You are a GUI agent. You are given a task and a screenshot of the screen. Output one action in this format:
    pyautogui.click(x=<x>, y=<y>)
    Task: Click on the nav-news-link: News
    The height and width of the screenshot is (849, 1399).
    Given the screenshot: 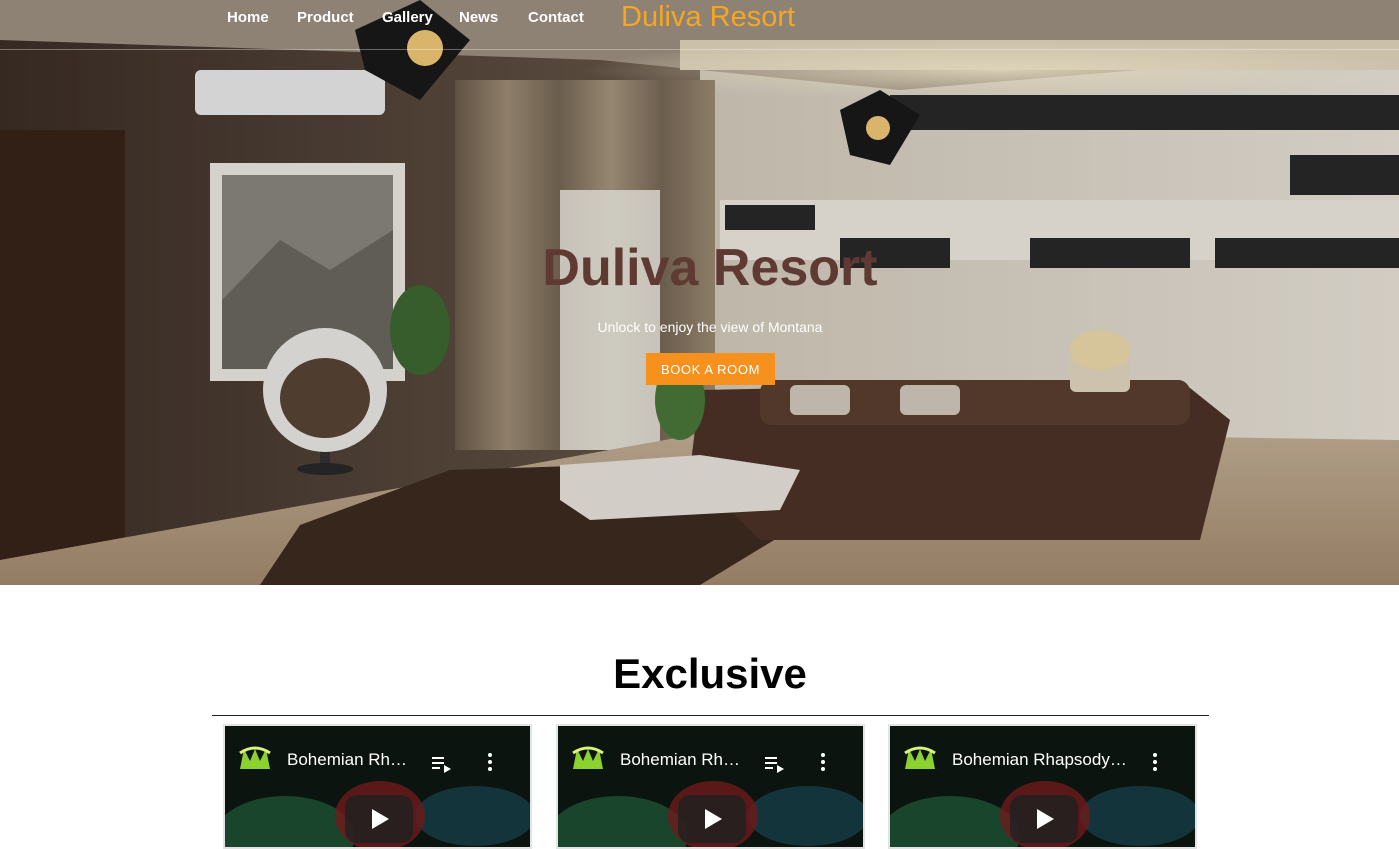 What is the action you would take?
    pyautogui.click(x=478, y=17)
    